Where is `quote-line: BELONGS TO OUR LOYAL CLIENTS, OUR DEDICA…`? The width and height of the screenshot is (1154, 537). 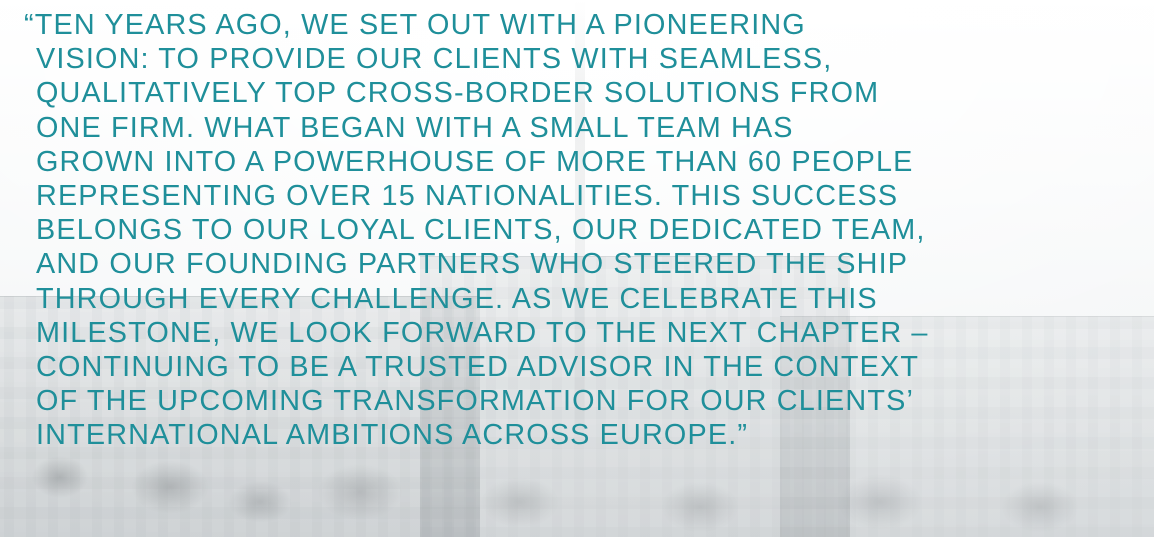 quote-line: BELONGS TO OUR LOYAL CLIENTS, OUR DEDICA… is located at coordinates (481, 230).